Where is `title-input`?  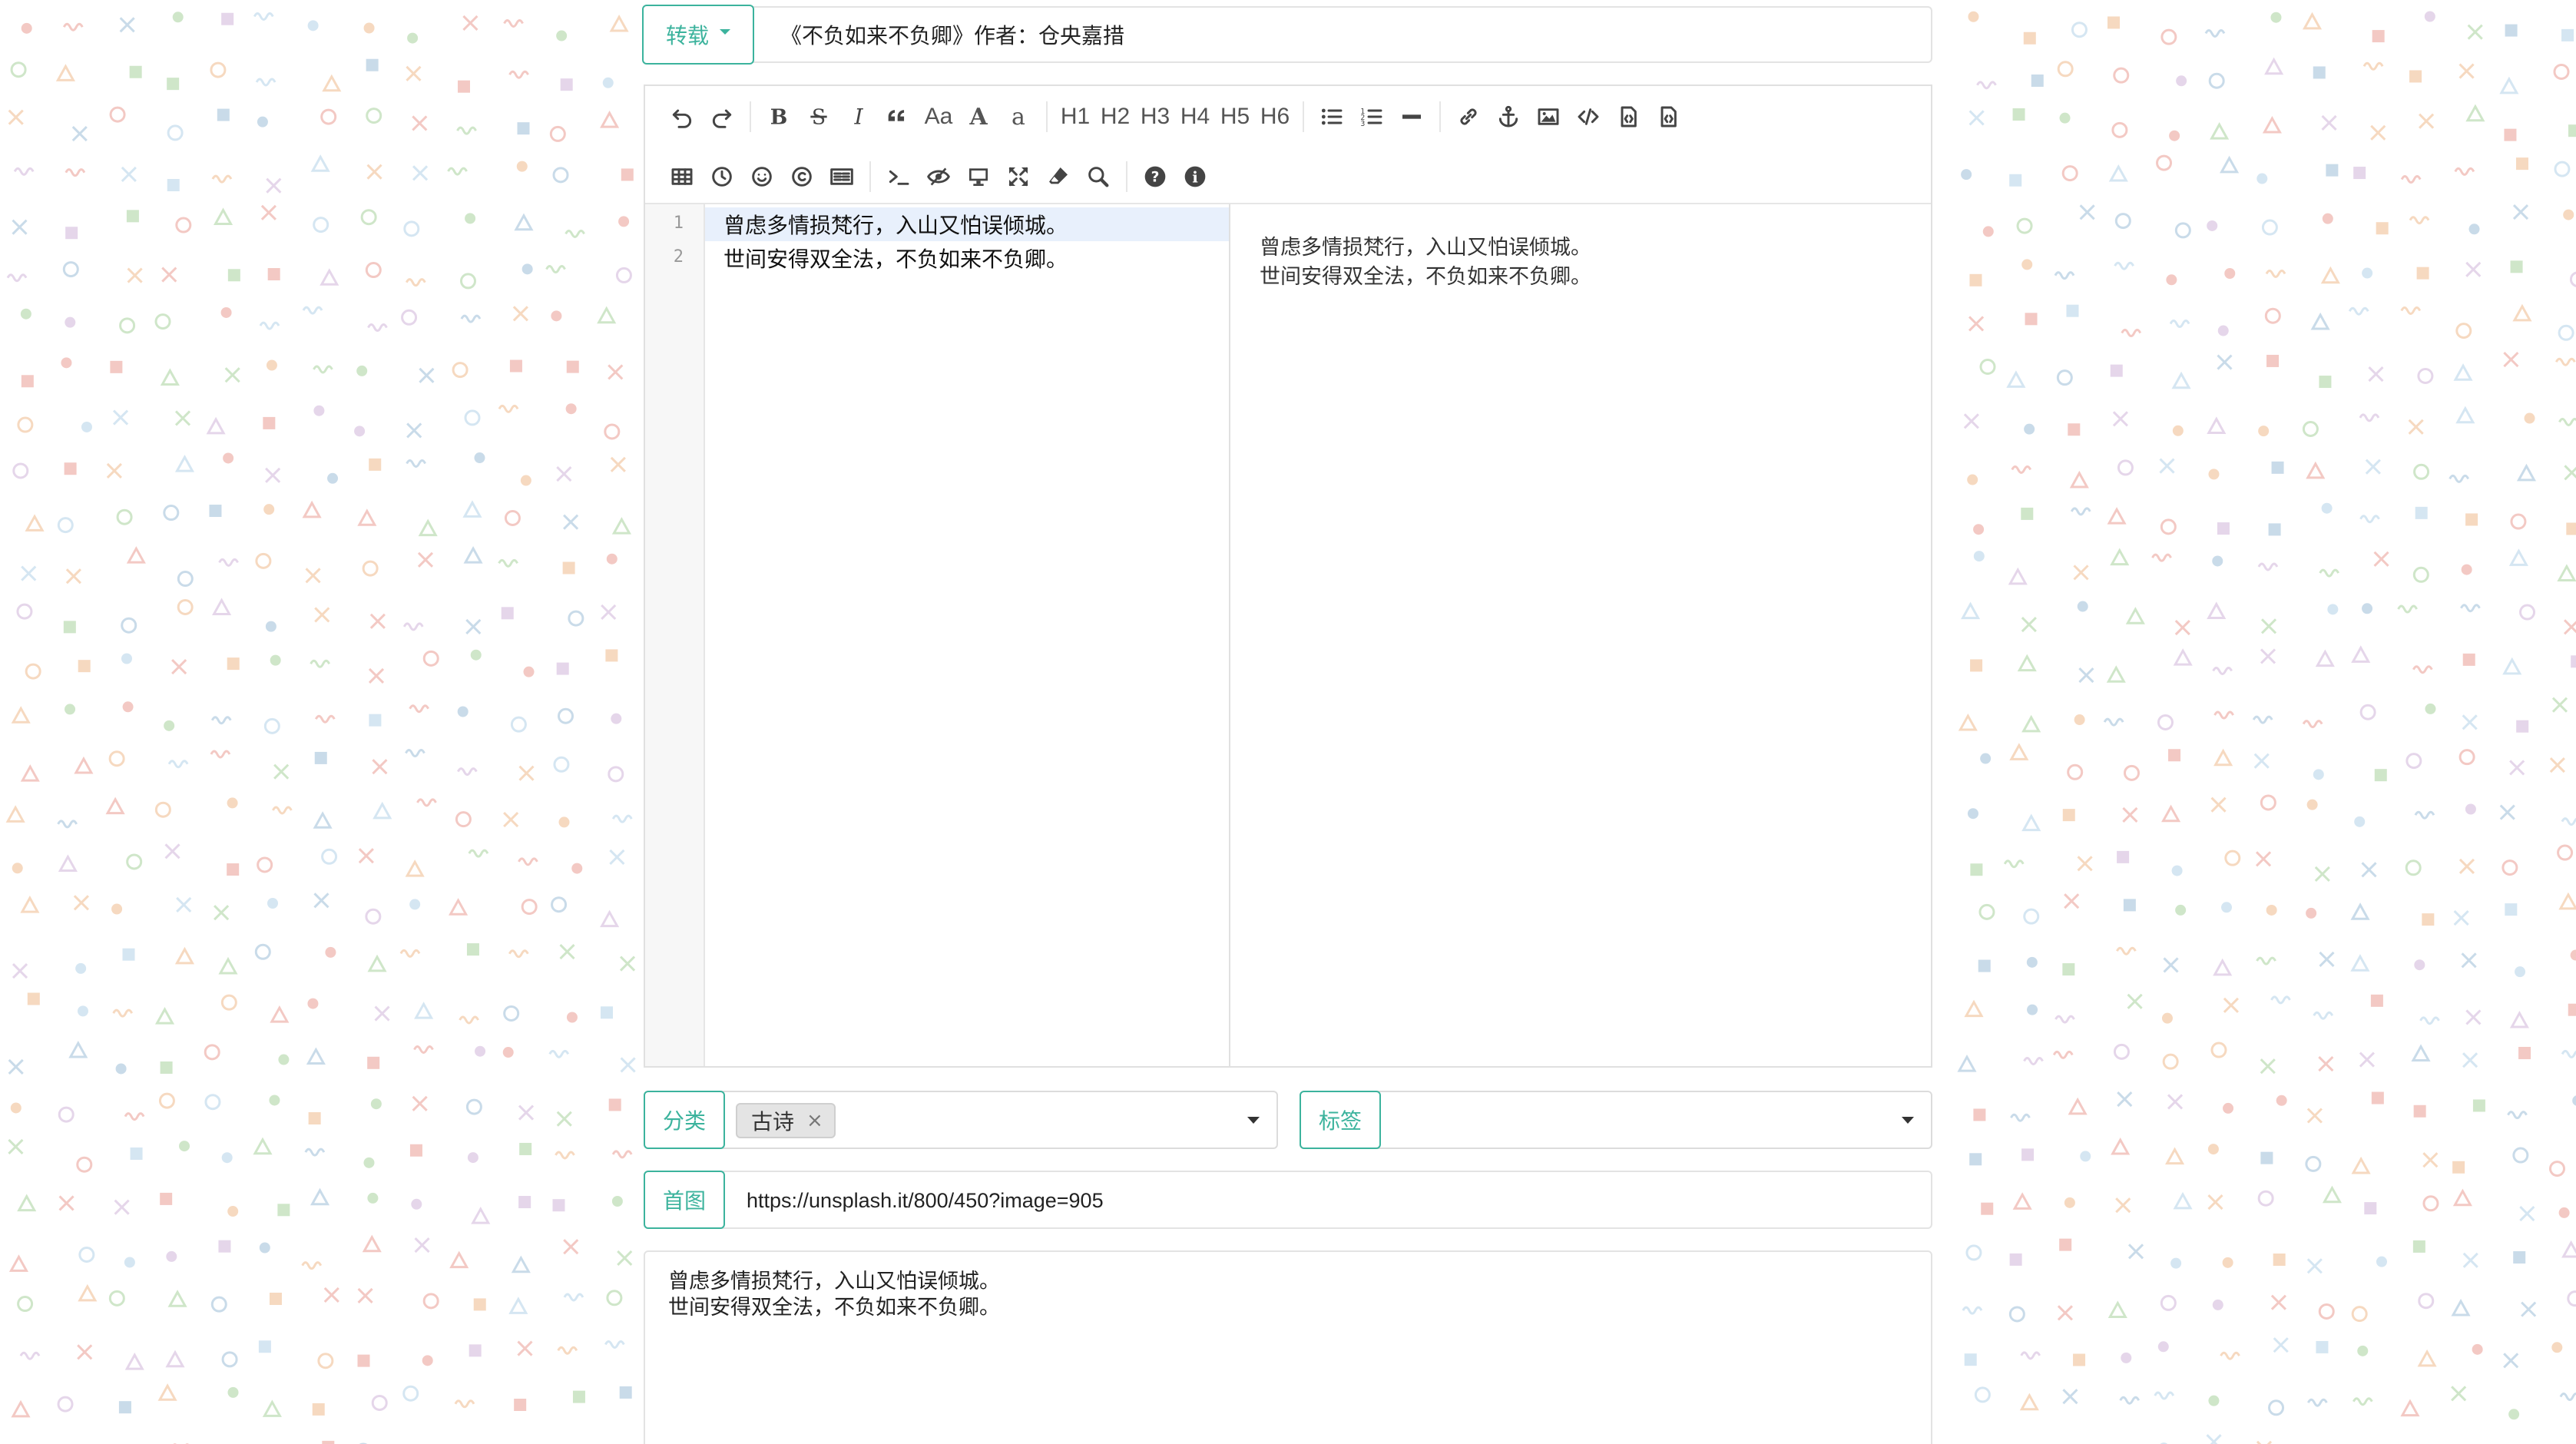
title-input is located at coordinates (1342, 35).